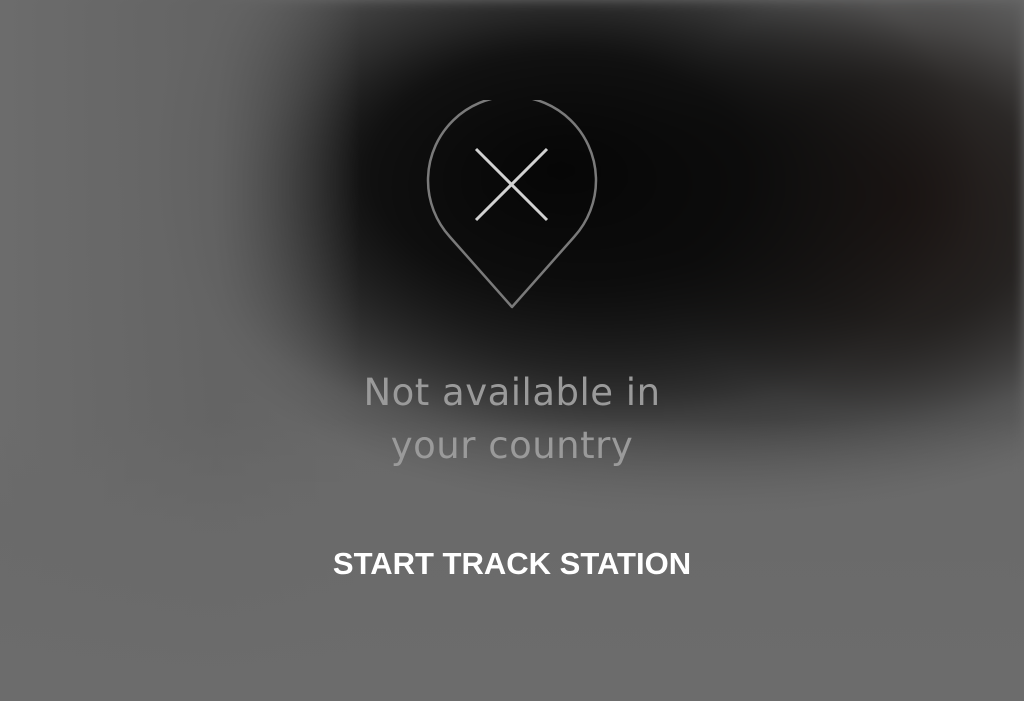 The image size is (1024, 701). What do you see at coordinates (512, 419) in the screenshot?
I see `unavailable-message: Not available in your country` at bounding box center [512, 419].